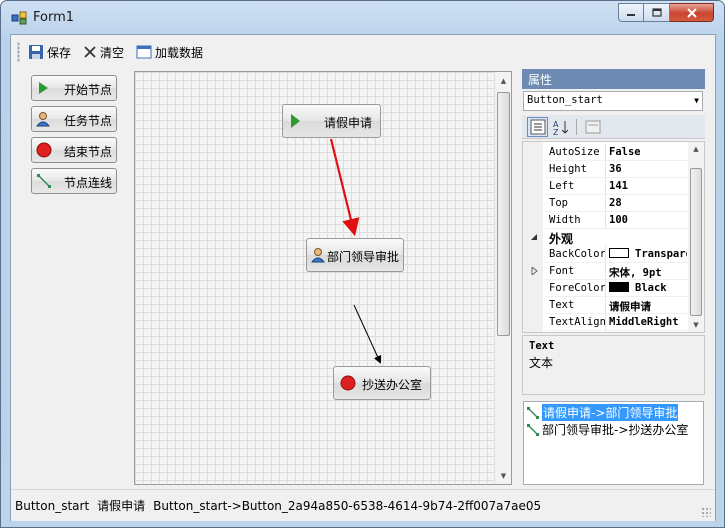 The image size is (725, 528). Describe the element at coordinates (606, 152) in the screenshot. I see `prop-row: AutoSize False` at that location.